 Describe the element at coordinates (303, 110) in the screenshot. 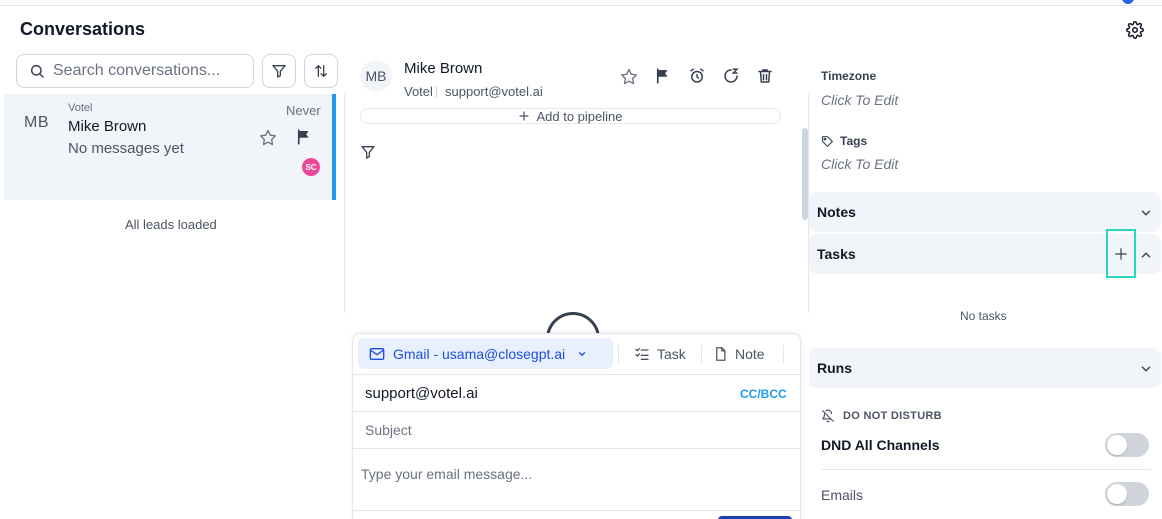

I see `conversation-time: Never` at that location.